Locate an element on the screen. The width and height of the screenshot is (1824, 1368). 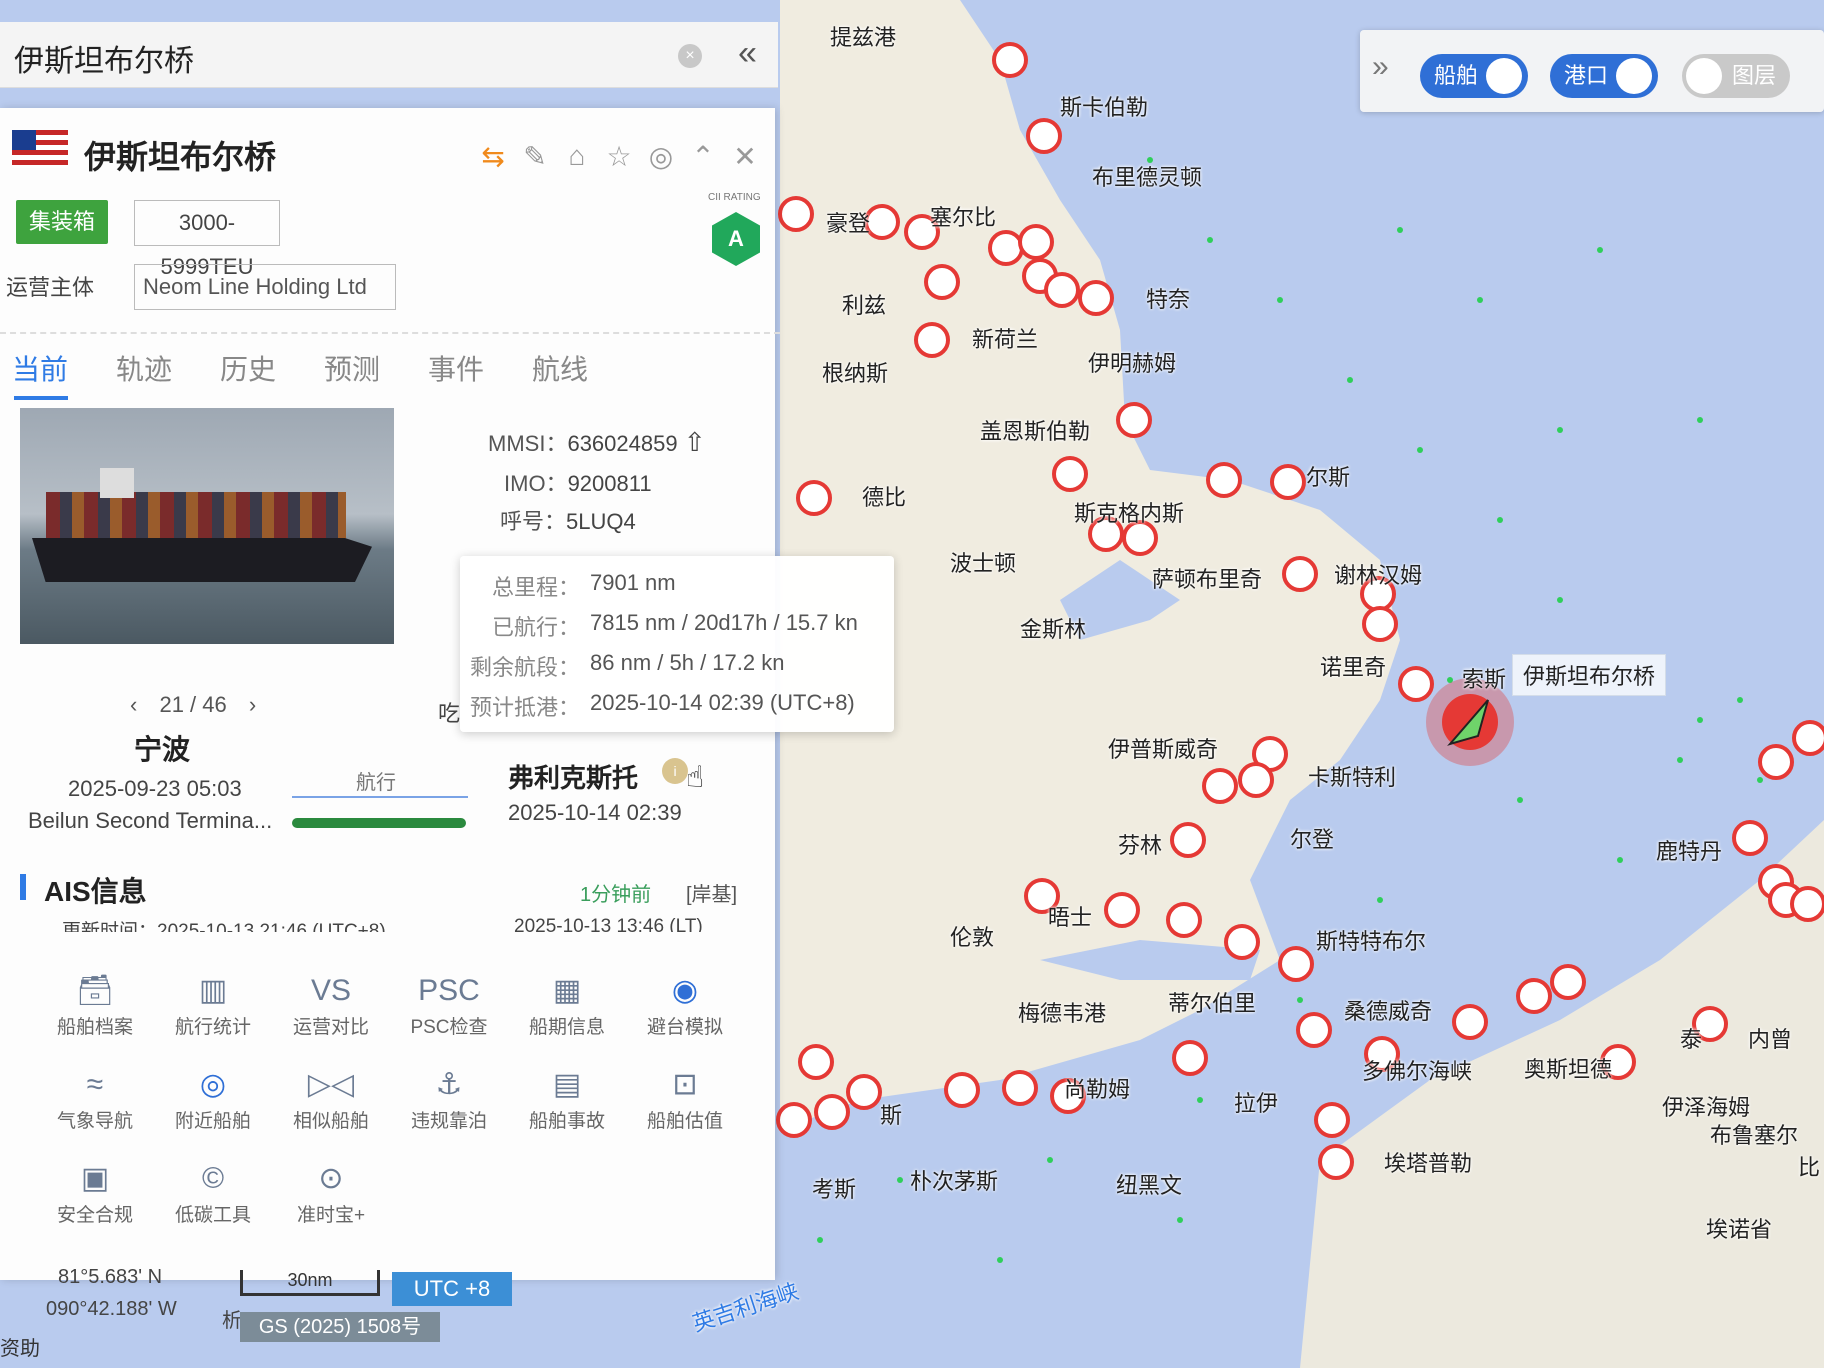
tool-bar-chart: ▥ 航行统计 is located at coordinates (213, 1004).